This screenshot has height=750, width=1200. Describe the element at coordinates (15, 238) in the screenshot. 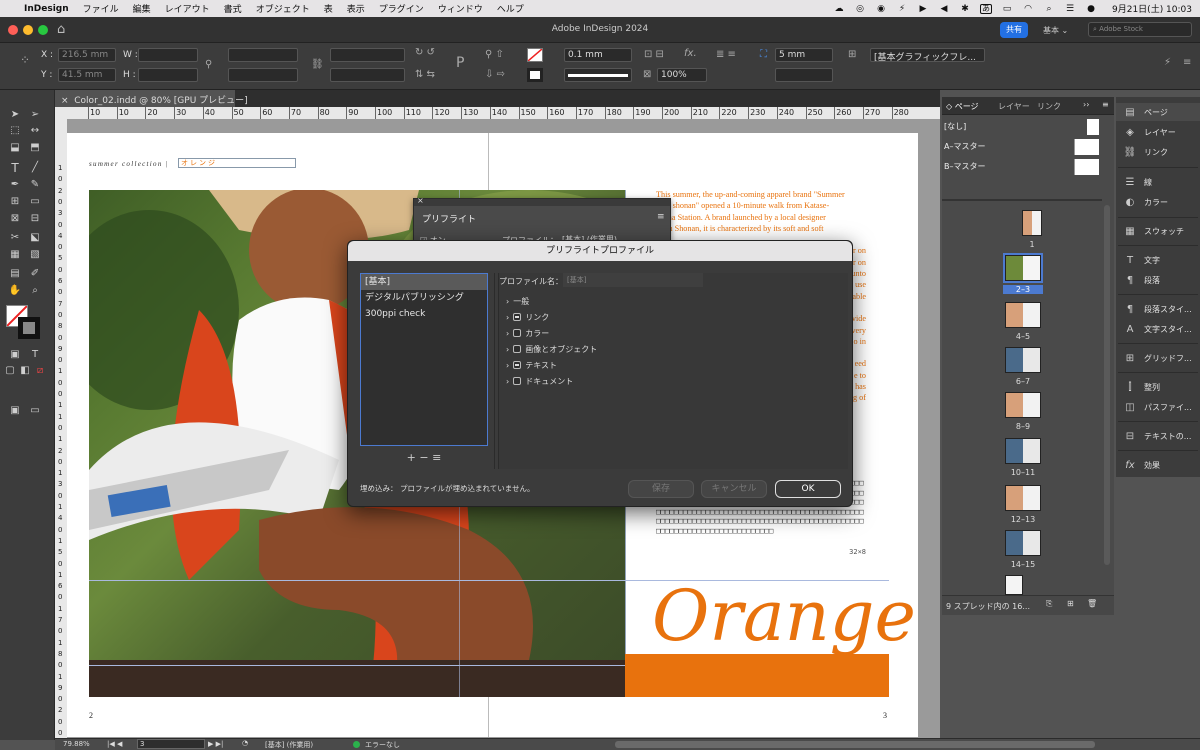

I see `scissors-tool-icon: ✂` at that location.